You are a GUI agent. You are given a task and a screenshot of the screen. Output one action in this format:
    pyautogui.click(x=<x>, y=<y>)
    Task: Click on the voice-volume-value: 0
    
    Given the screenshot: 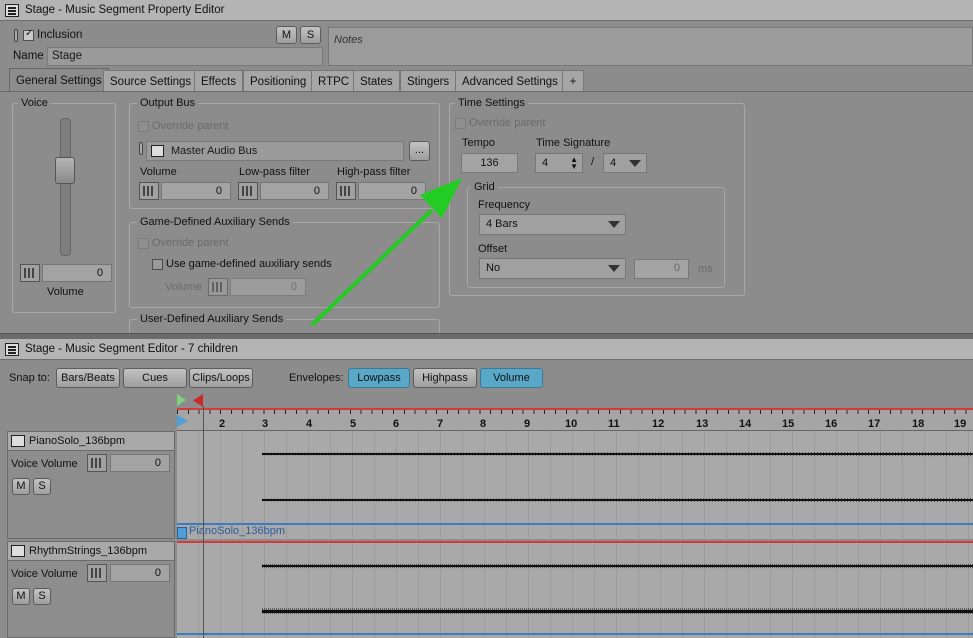 What is the action you would take?
    pyautogui.click(x=77, y=273)
    